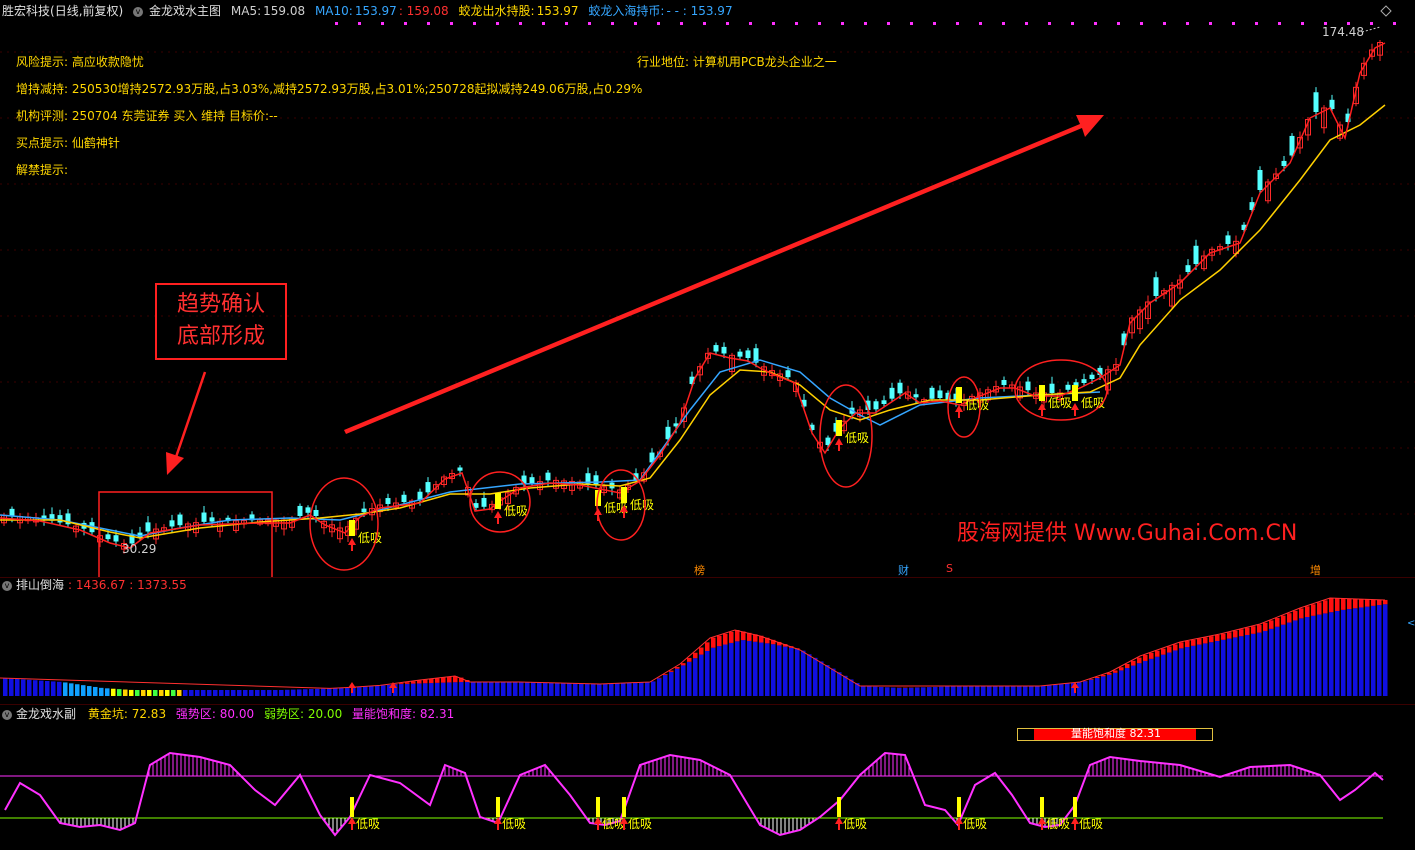 Image resolution: width=1415 pixels, height=850 pixels. Describe the element at coordinates (1075, 807) in the screenshot. I see `sub2-low-buy-bar` at that location.